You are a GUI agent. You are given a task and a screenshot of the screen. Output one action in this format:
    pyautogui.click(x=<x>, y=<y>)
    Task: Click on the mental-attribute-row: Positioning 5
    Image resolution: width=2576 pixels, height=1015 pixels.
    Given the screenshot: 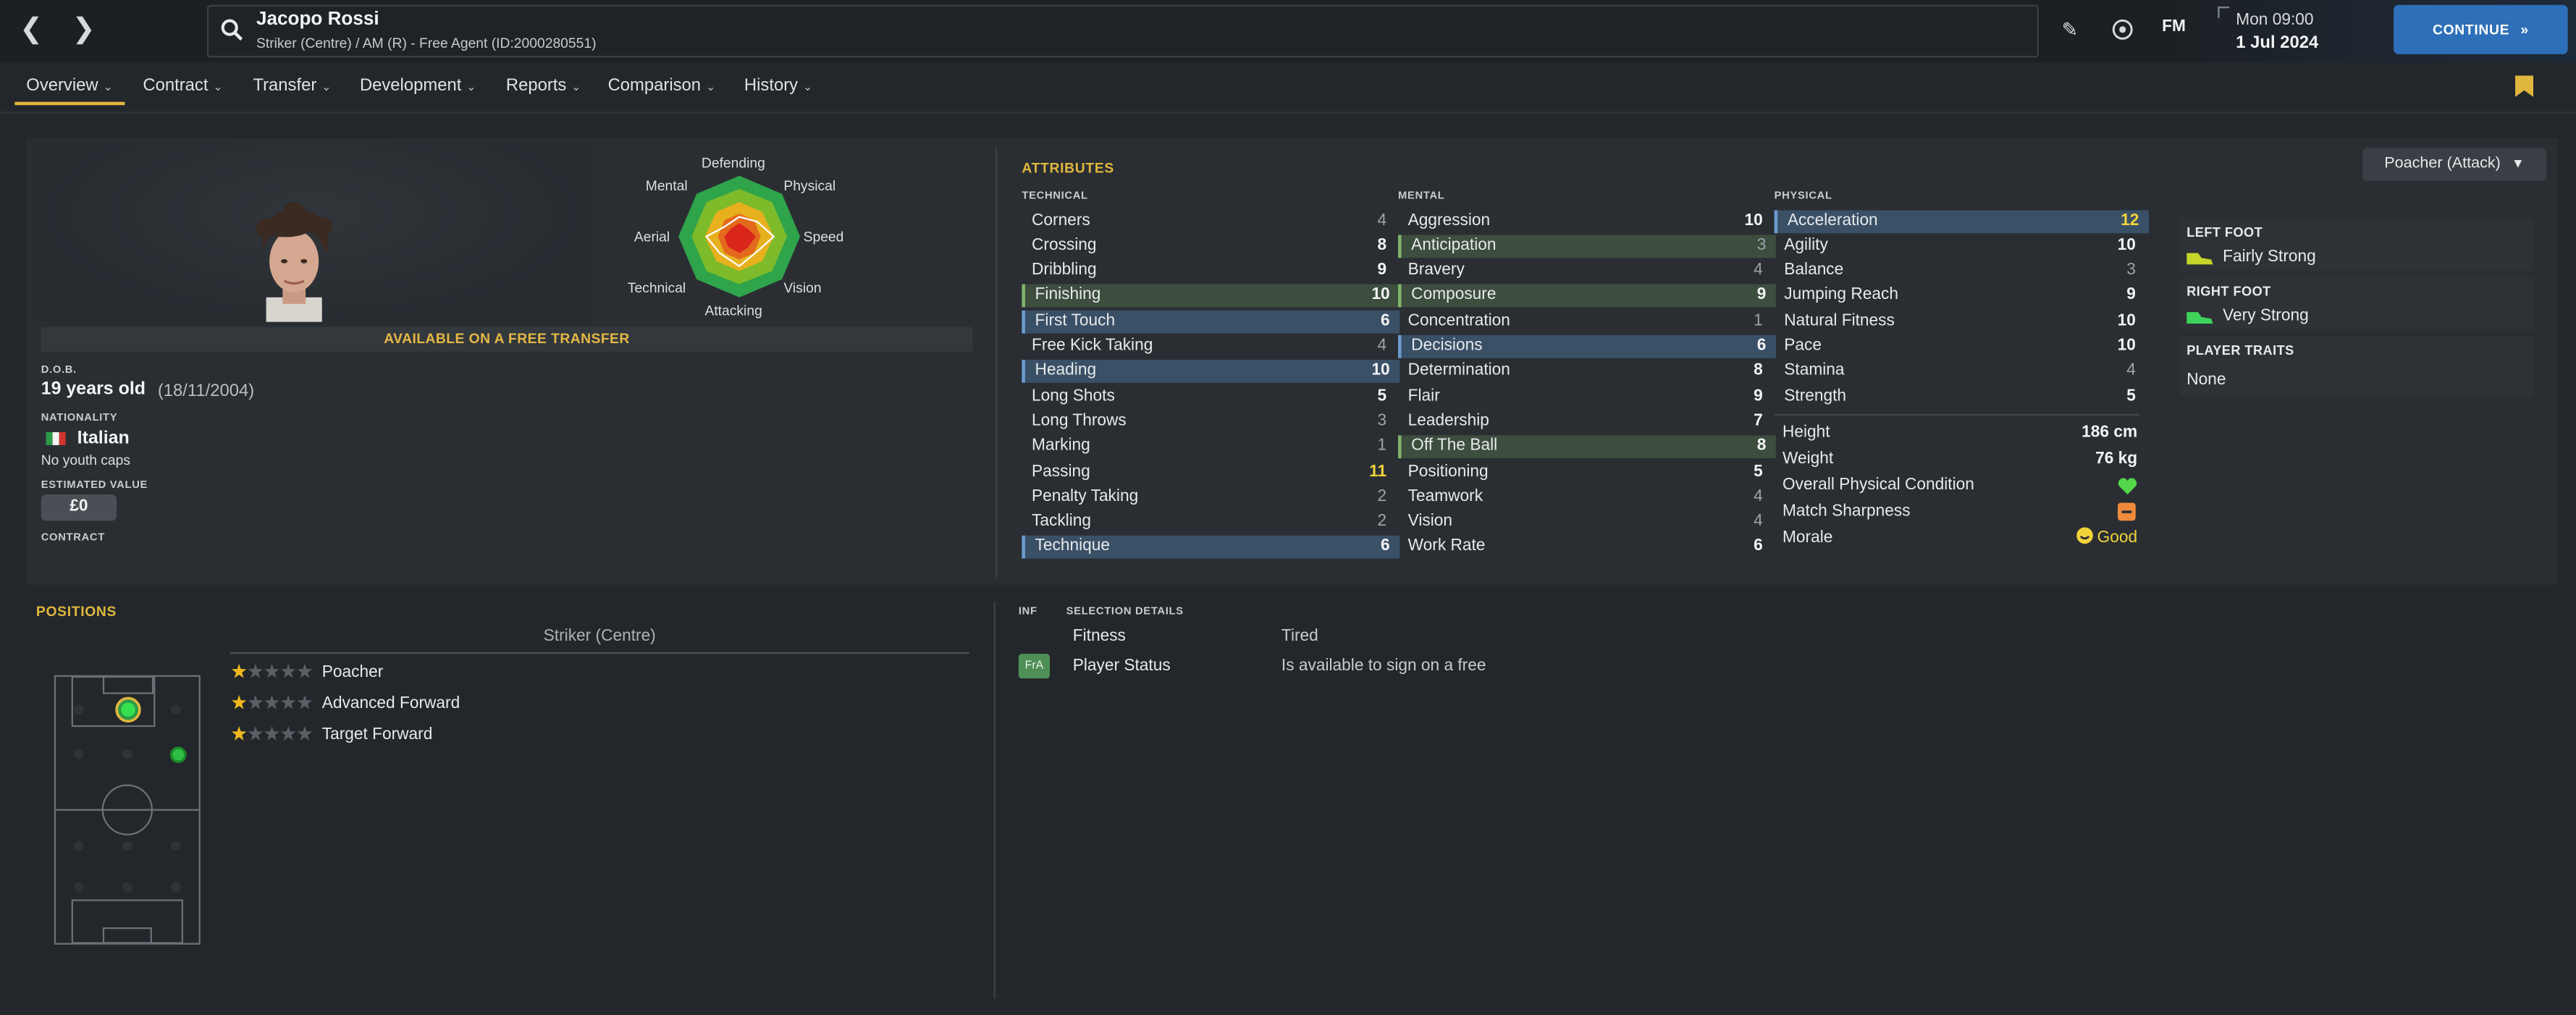 What is the action you would take?
    pyautogui.click(x=1585, y=472)
    